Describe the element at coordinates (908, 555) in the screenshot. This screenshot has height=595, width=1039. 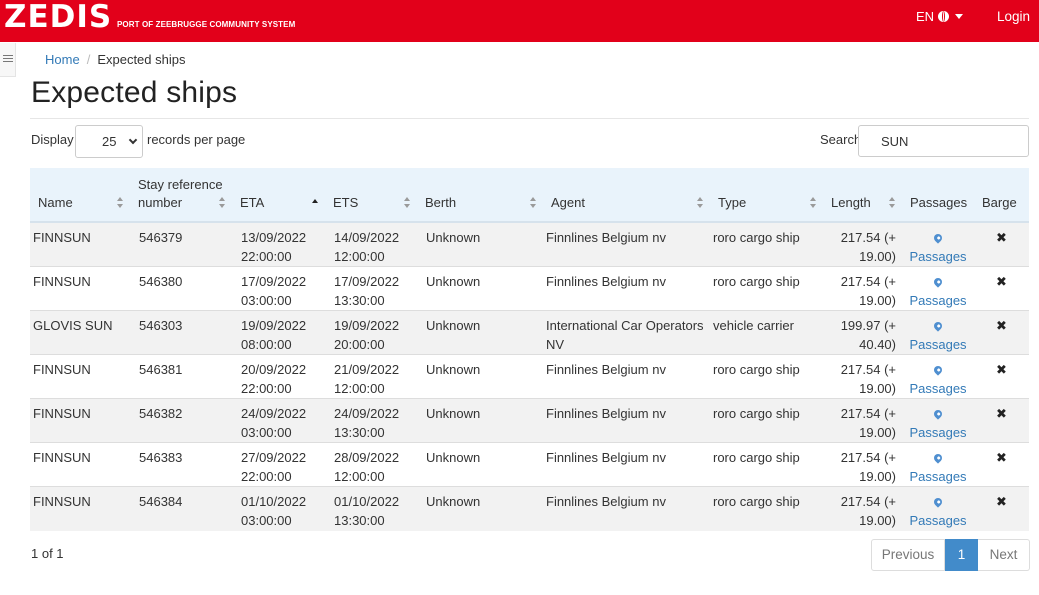
I see `previous-page-button: Previous` at that location.